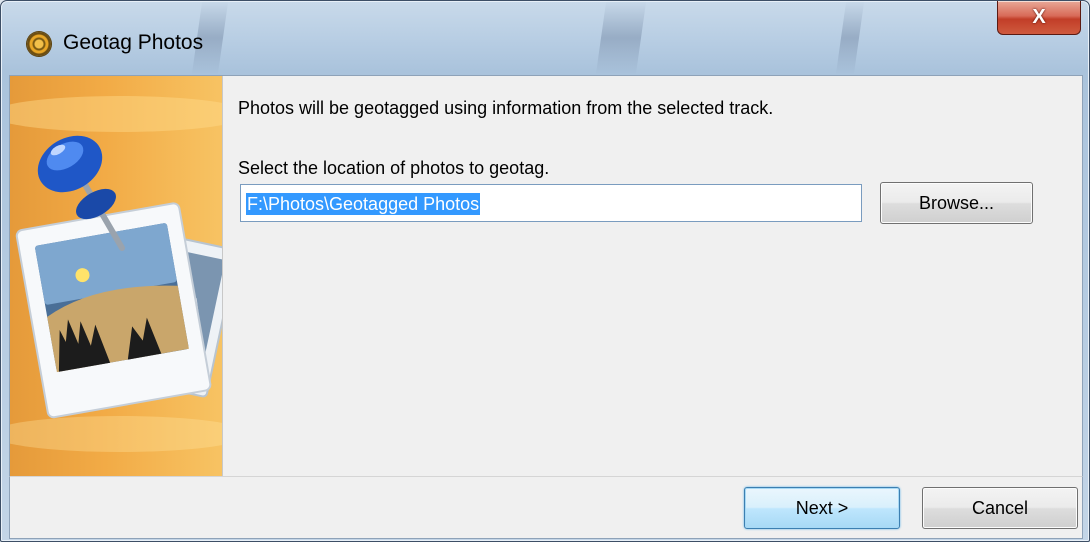 Image resolution: width=1090 pixels, height=542 pixels. I want to click on compass-icon, so click(39, 44).